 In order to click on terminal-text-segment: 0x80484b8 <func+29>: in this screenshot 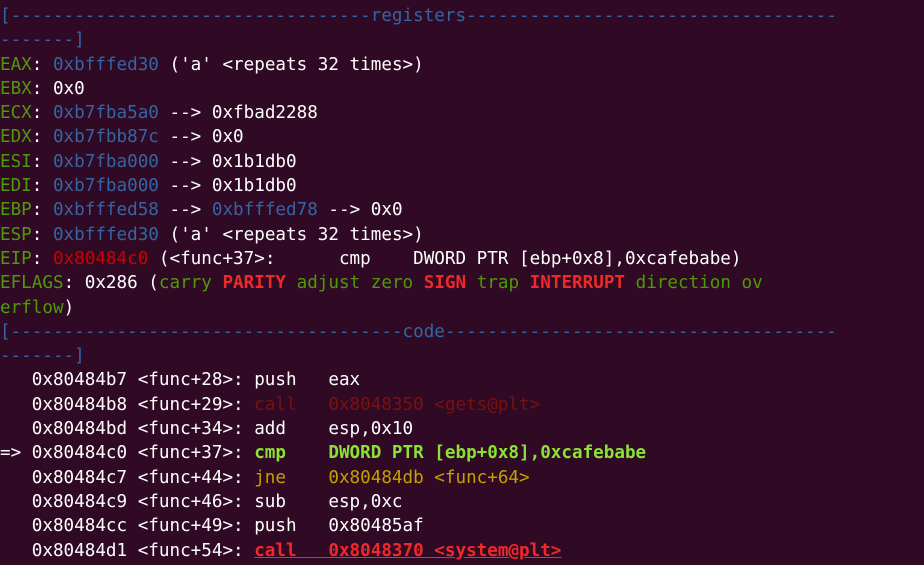, I will do `click(127, 404)`.